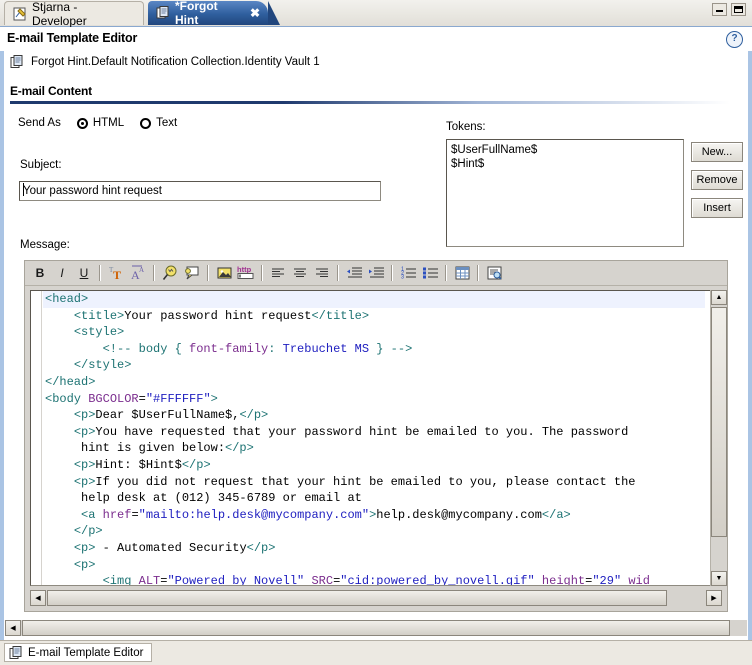 Image resolution: width=752 pixels, height=665 pixels. Describe the element at coordinates (196, 13) in the screenshot. I see `tab-label: *Forgot Hint` at that location.